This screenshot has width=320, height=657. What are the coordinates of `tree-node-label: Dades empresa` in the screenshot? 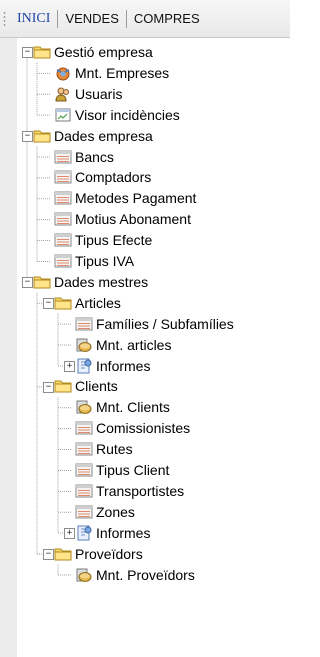 It's located at (103, 135).